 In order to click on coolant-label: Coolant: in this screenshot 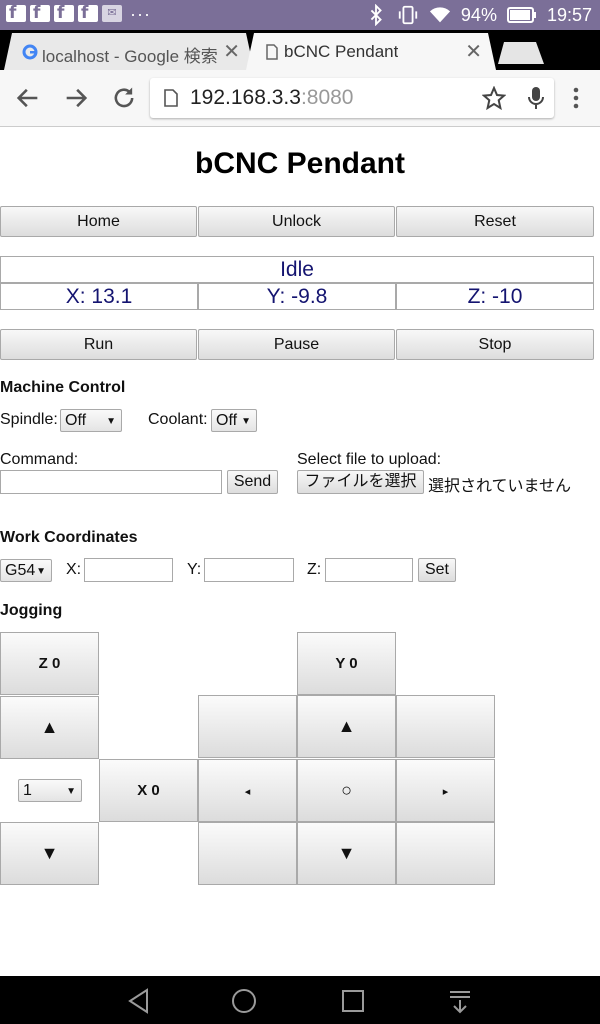, I will do `click(178, 419)`.